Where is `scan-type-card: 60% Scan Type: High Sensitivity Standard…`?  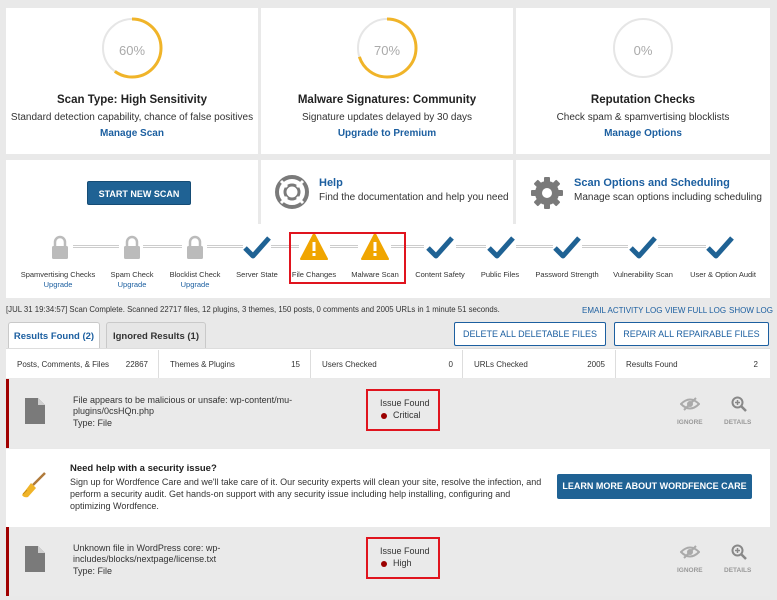 scan-type-card: 60% Scan Type: High Sensitivity Standard… is located at coordinates (132, 81).